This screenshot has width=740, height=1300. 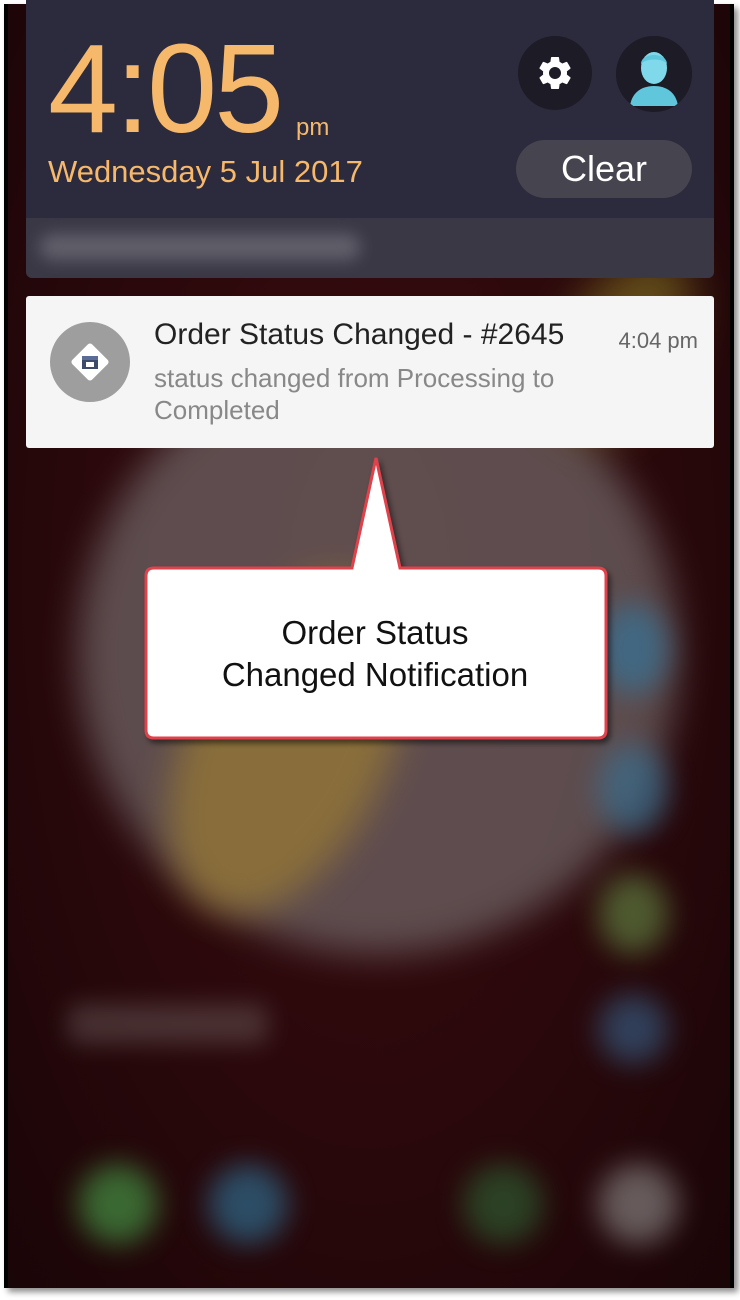 What do you see at coordinates (375, 632) in the screenshot?
I see `callout-line-1: Order Status` at bounding box center [375, 632].